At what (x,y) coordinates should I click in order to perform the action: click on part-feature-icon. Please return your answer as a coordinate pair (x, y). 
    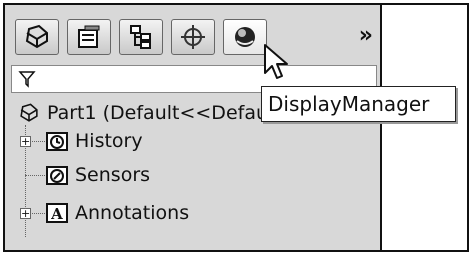
    Looking at the image, I should click on (36, 36).